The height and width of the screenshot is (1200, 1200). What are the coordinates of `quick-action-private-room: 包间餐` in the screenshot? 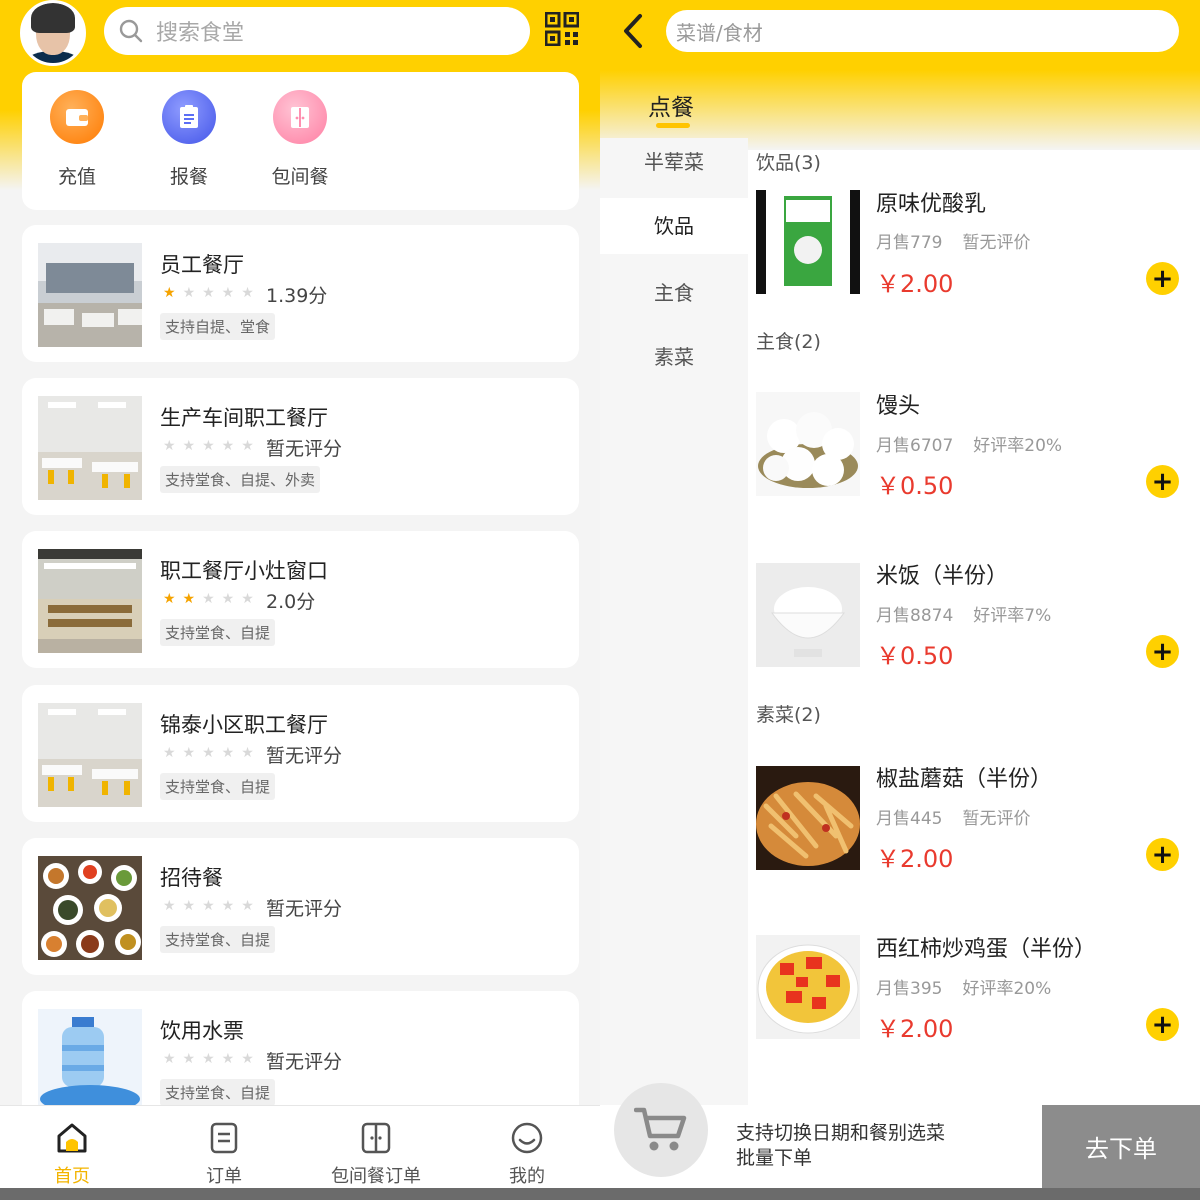 It's located at (300, 139).